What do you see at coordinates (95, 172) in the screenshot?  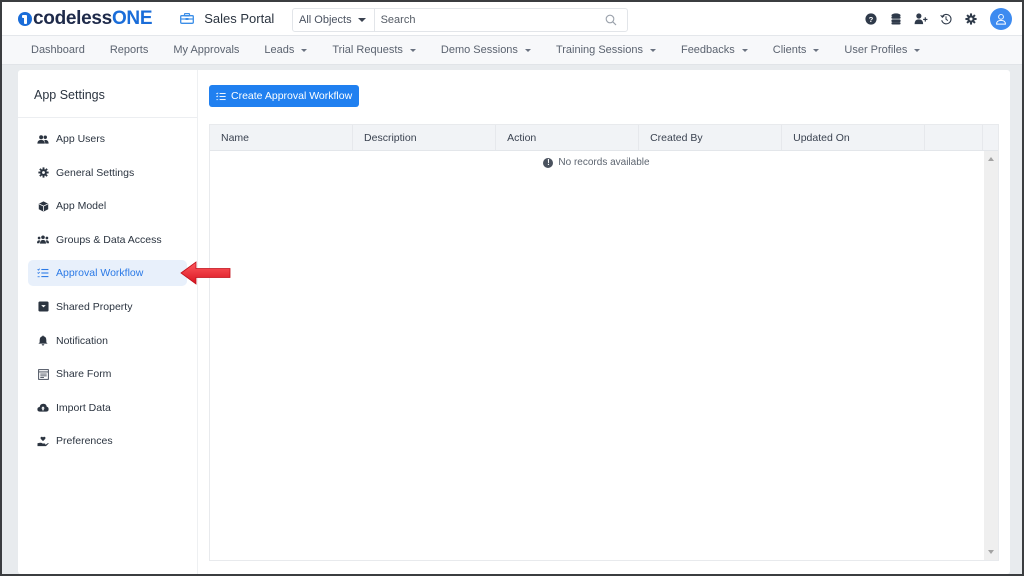 I see `sidebar-item-label: General Settings` at bounding box center [95, 172].